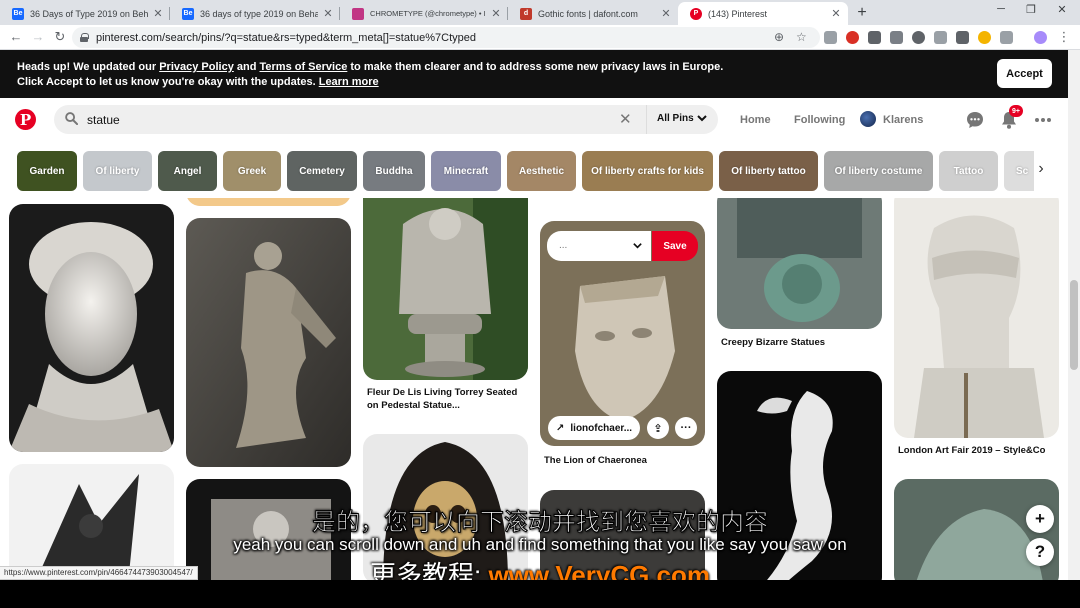 The height and width of the screenshot is (608, 1080). Describe the element at coordinates (91, 522) in the screenshot. I see `pin-winged-angel` at that location.